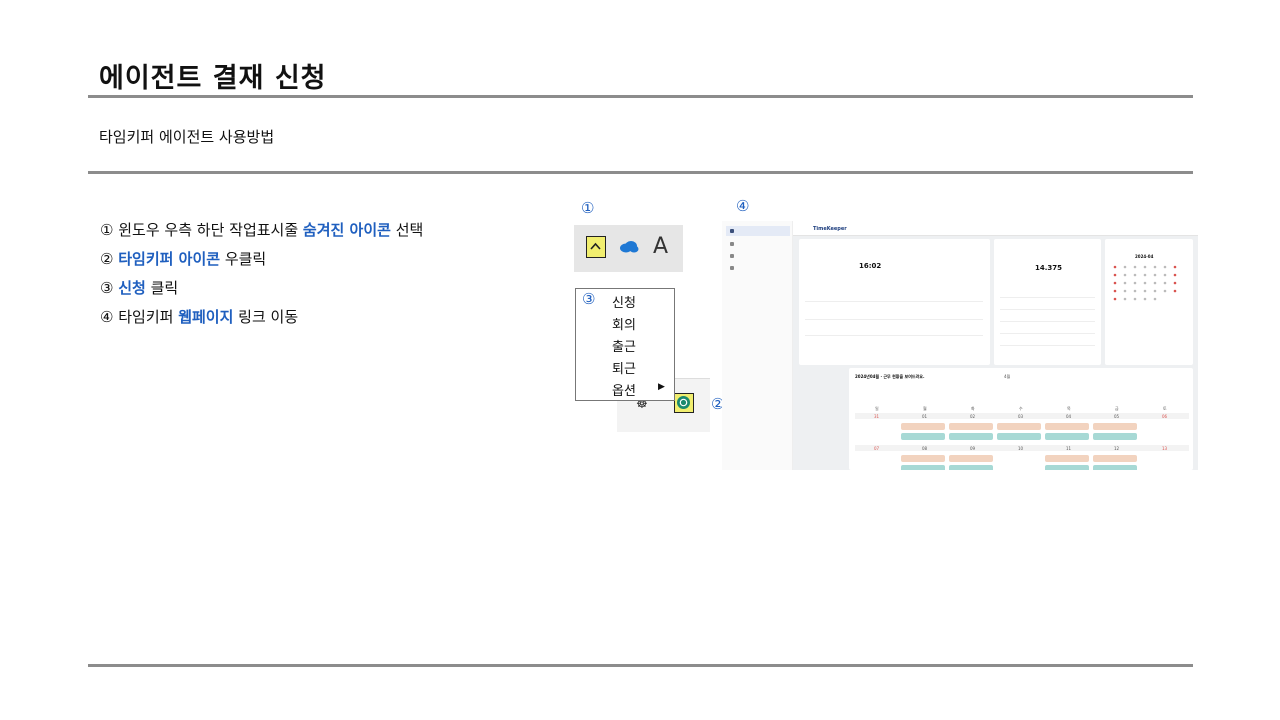 This screenshot has width=1280, height=720. I want to click on day-cell: 01, so click(925, 416).